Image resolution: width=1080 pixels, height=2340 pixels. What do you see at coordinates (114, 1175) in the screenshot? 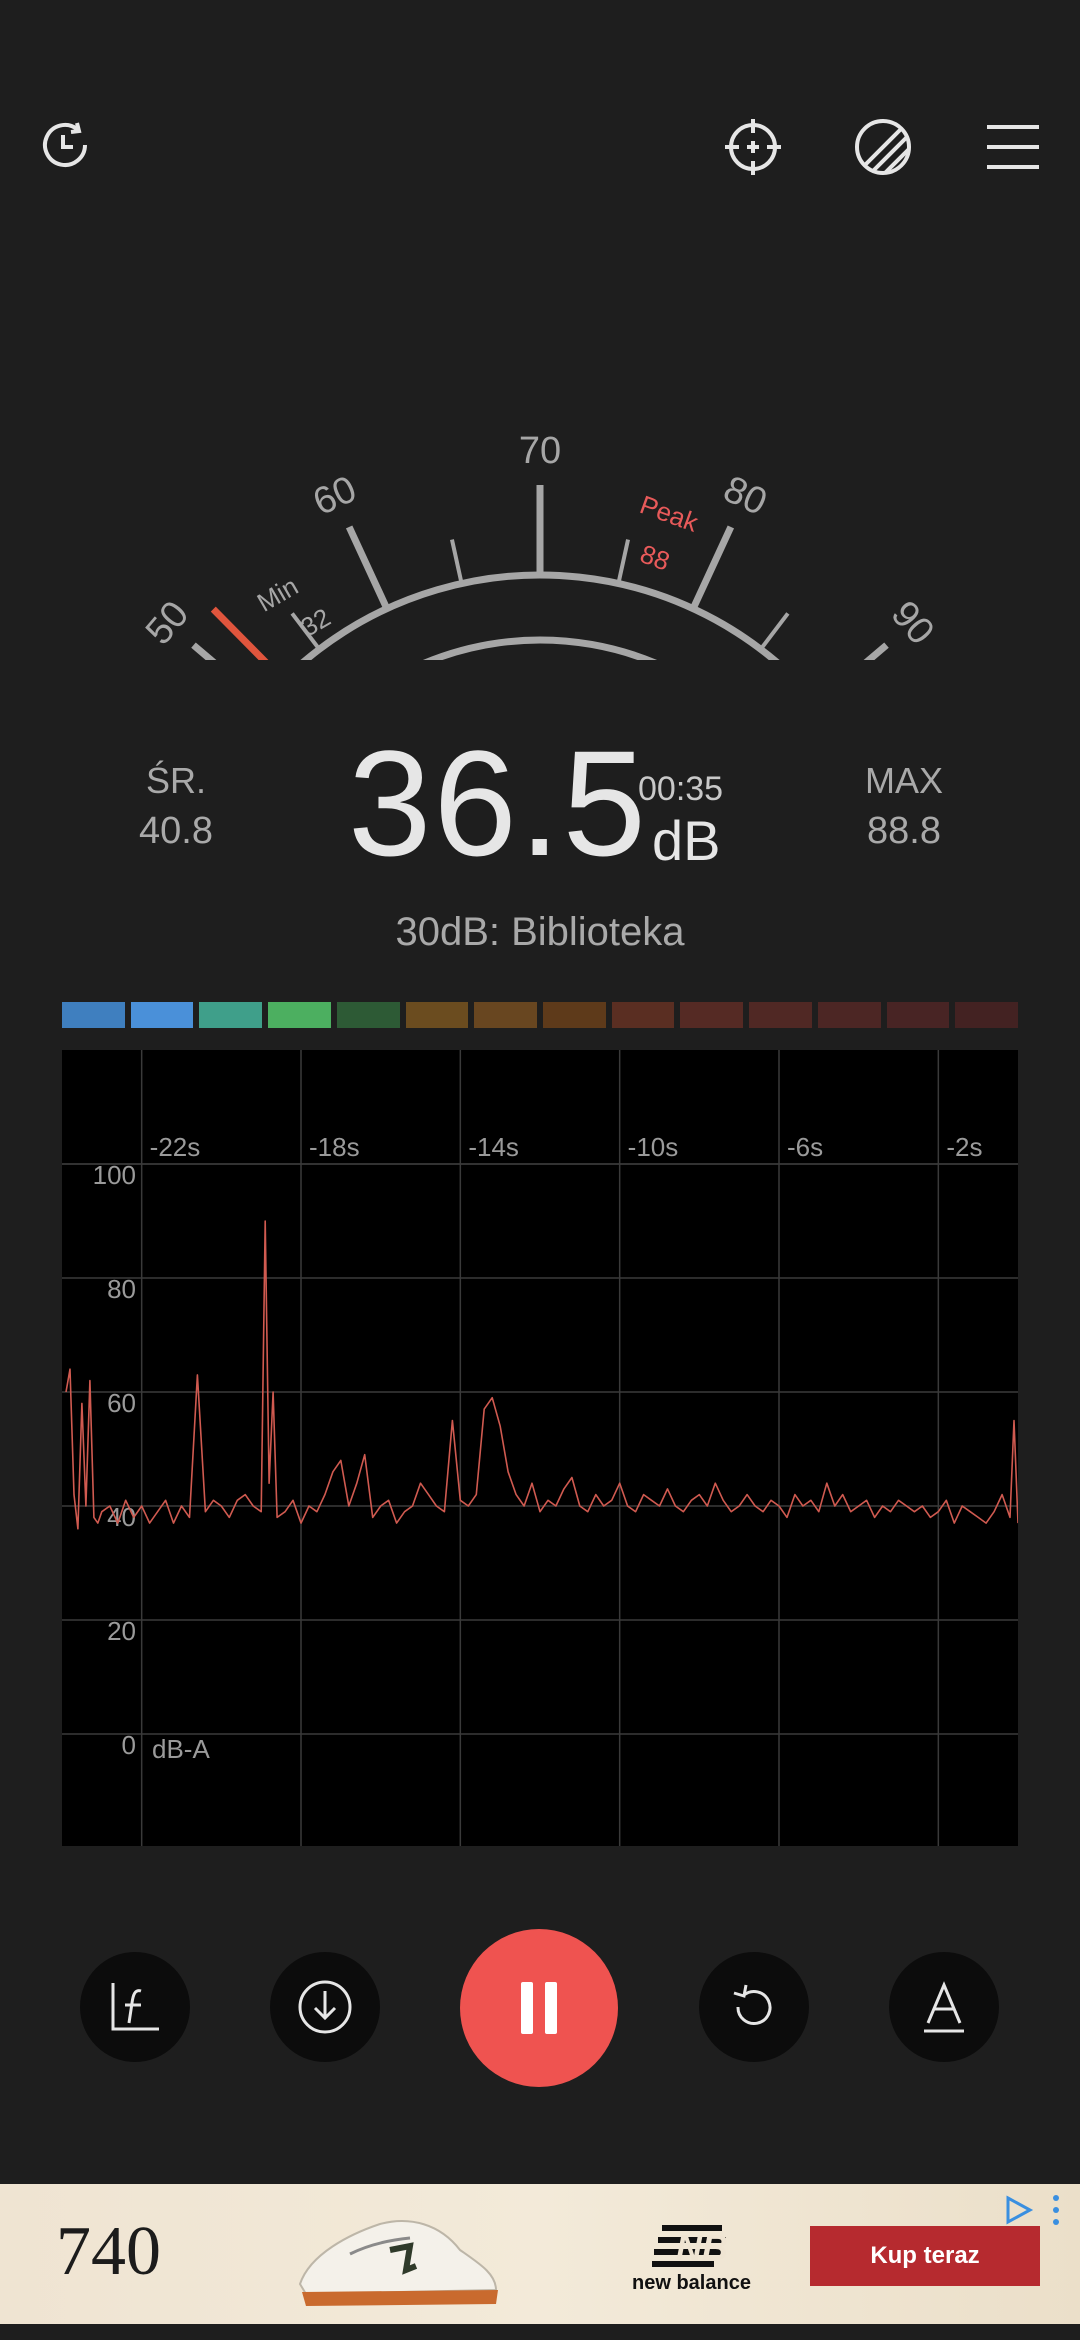
I see `chart-y-tick-label: 100` at bounding box center [114, 1175].